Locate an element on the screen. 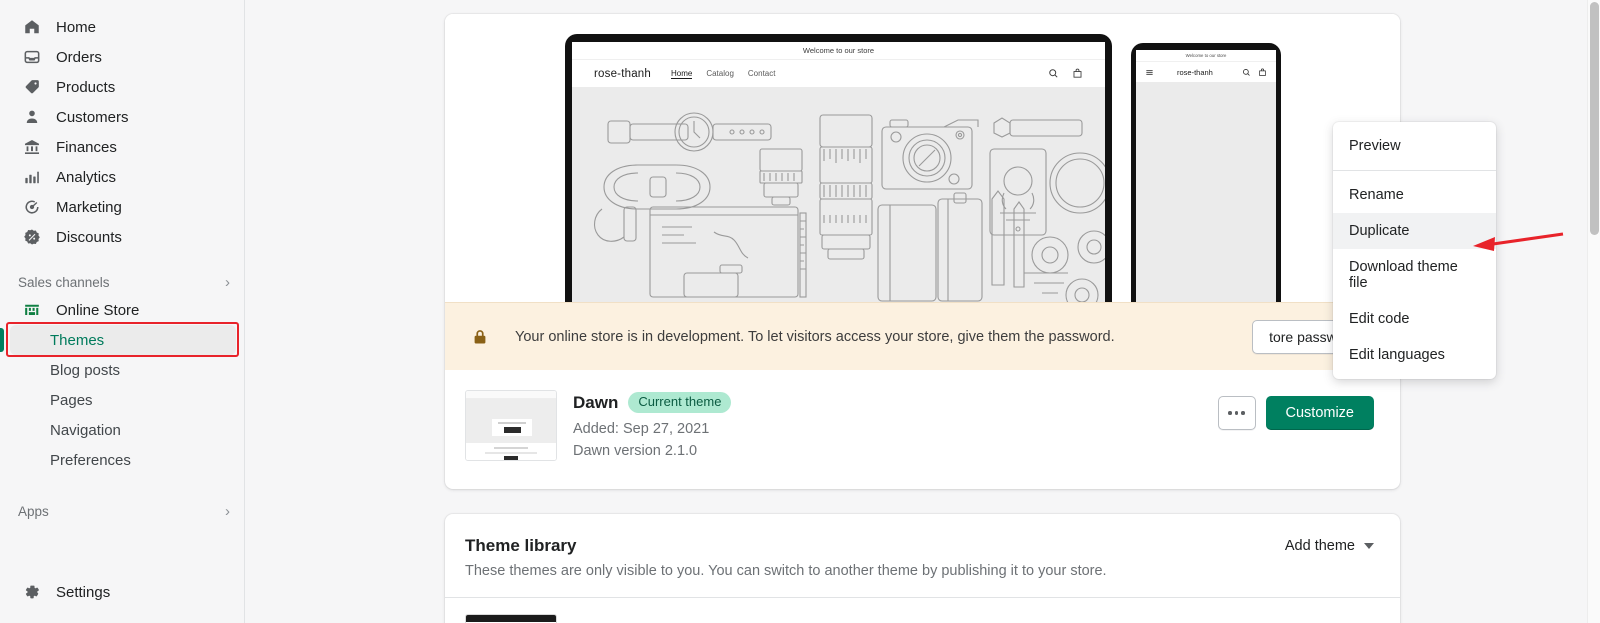 The width and height of the screenshot is (1600, 623). annotation-arrow-duplicate is located at coordinates (1517, 247).